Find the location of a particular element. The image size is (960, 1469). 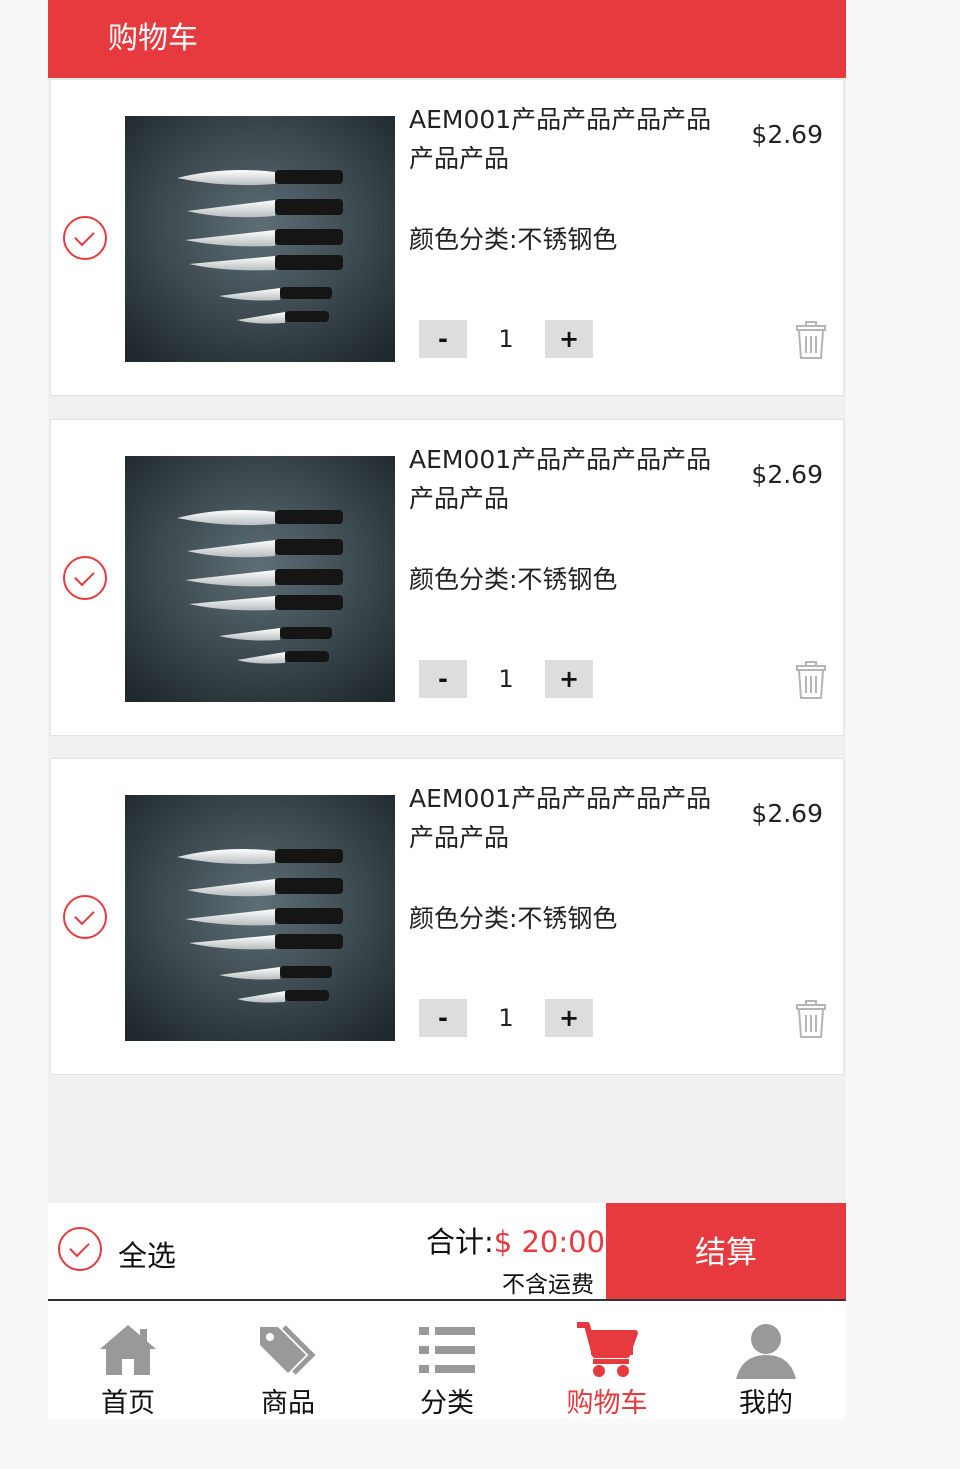

tag-icon is located at coordinates (288, 1350).